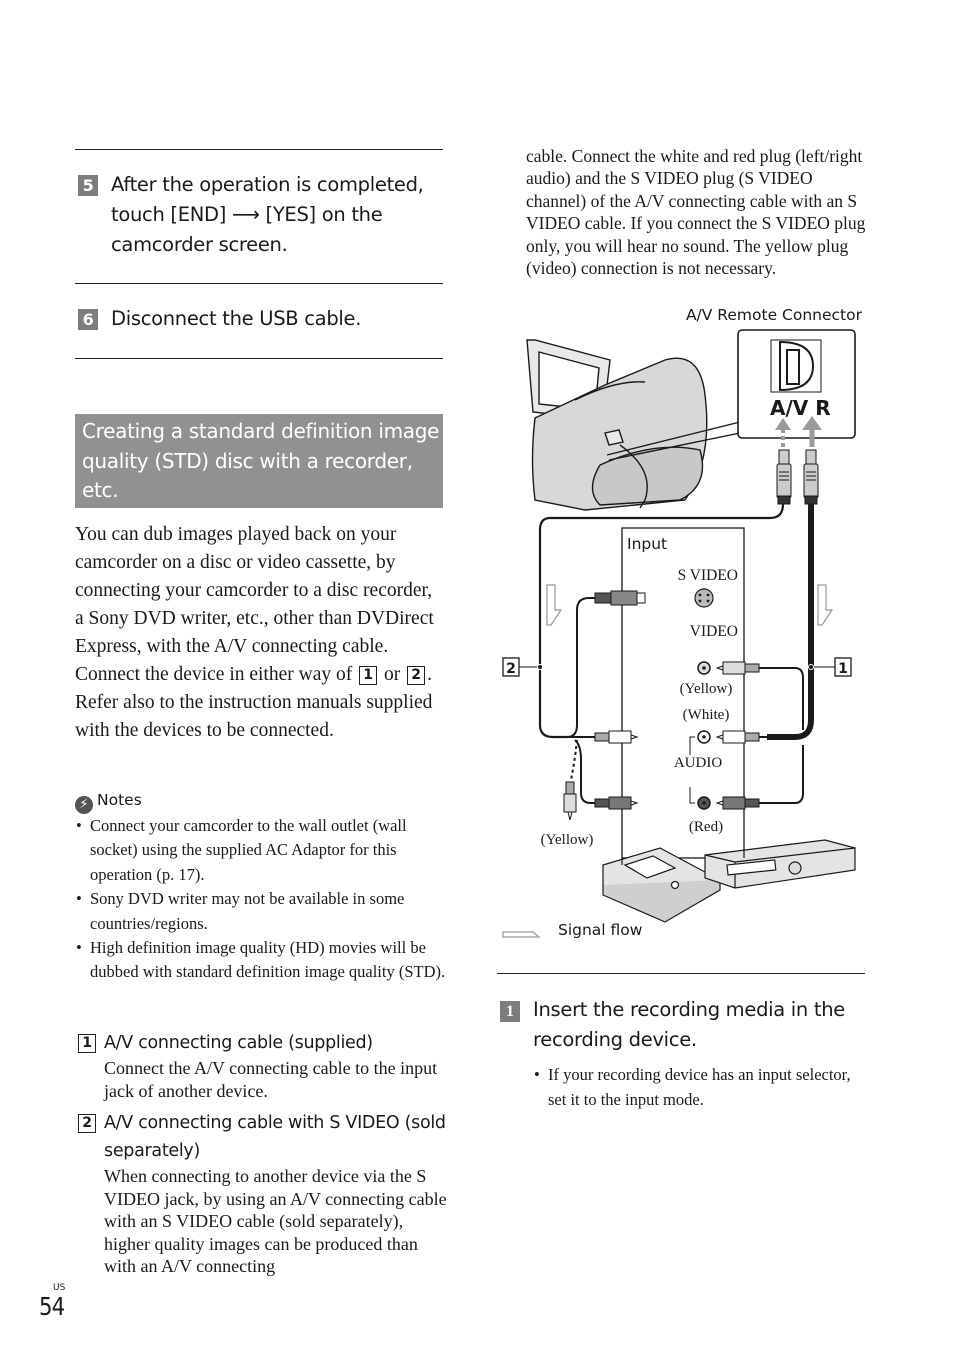 This screenshot has width=954, height=1357. Describe the element at coordinates (52, 1306) in the screenshot. I see `page-number: 54` at that location.